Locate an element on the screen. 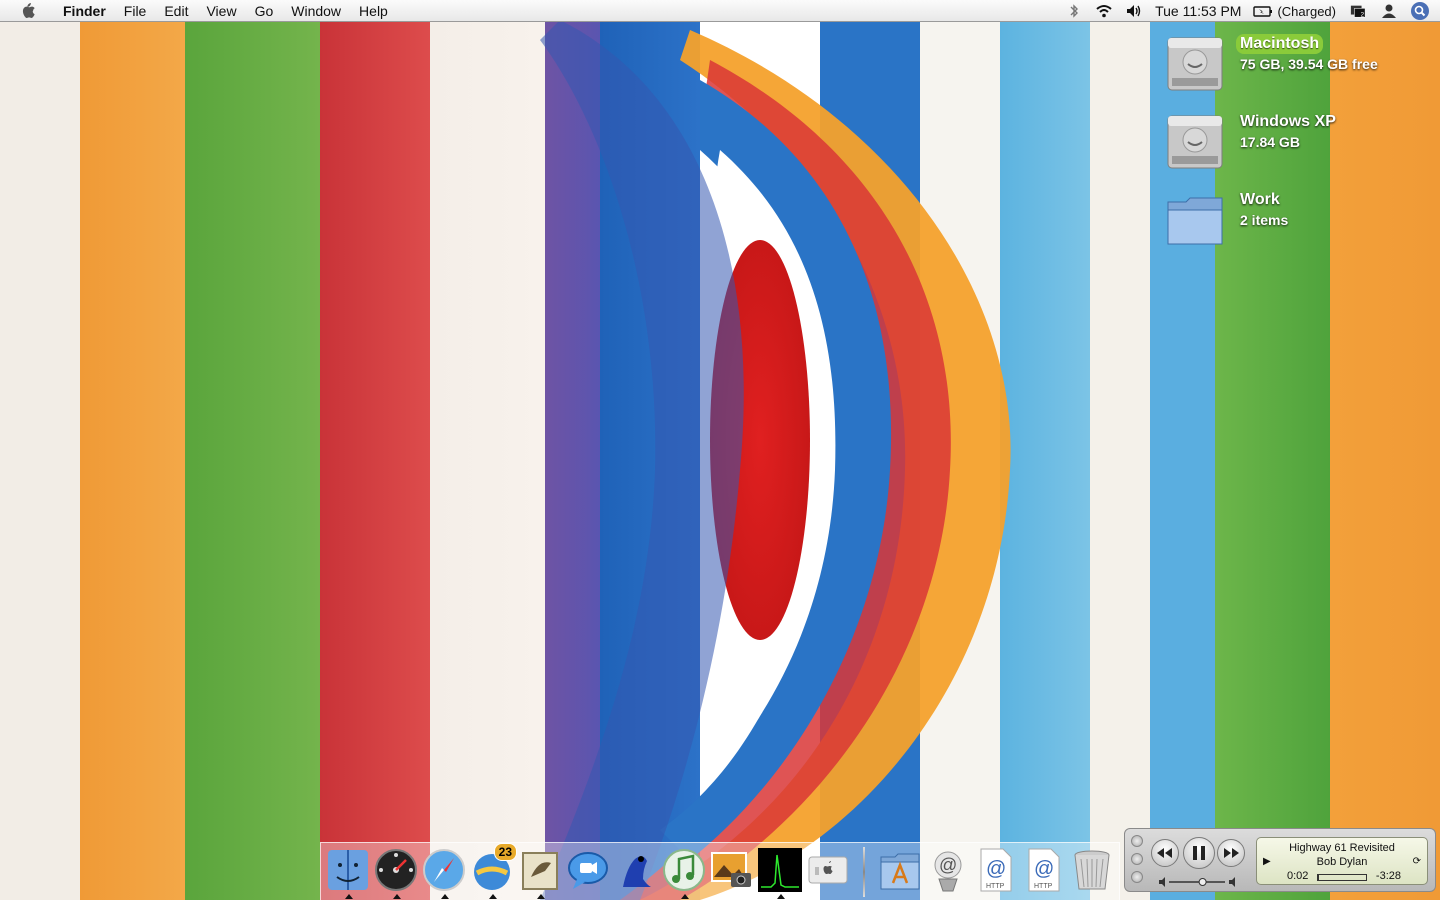 This screenshot has height=900, width=1440. trash-icon is located at coordinates (1092, 870).